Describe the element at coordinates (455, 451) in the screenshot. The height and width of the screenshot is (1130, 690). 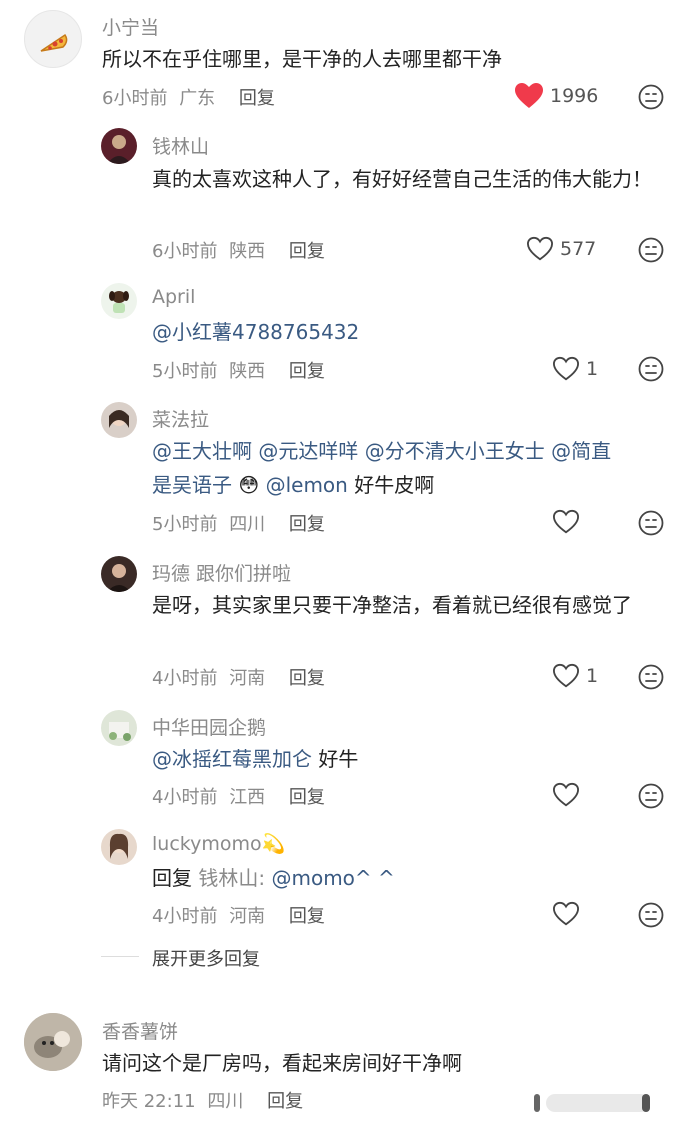
I see `mention-link: @分不清大小王女士` at that location.